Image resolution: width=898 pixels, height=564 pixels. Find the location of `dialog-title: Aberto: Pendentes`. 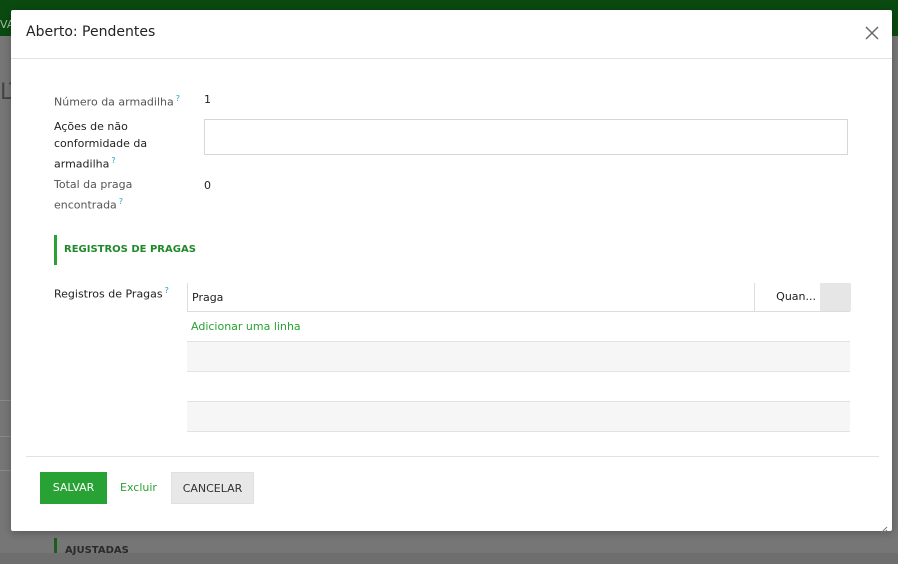

dialog-title: Aberto: Pendentes is located at coordinates (91, 32).